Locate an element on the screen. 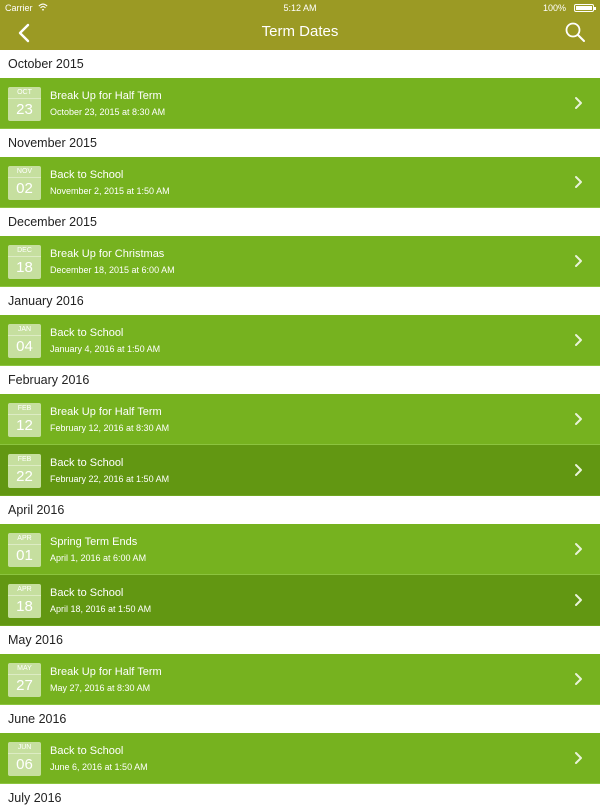 This screenshot has height=812, width=600. calendar-day: 04 is located at coordinates (24, 346).